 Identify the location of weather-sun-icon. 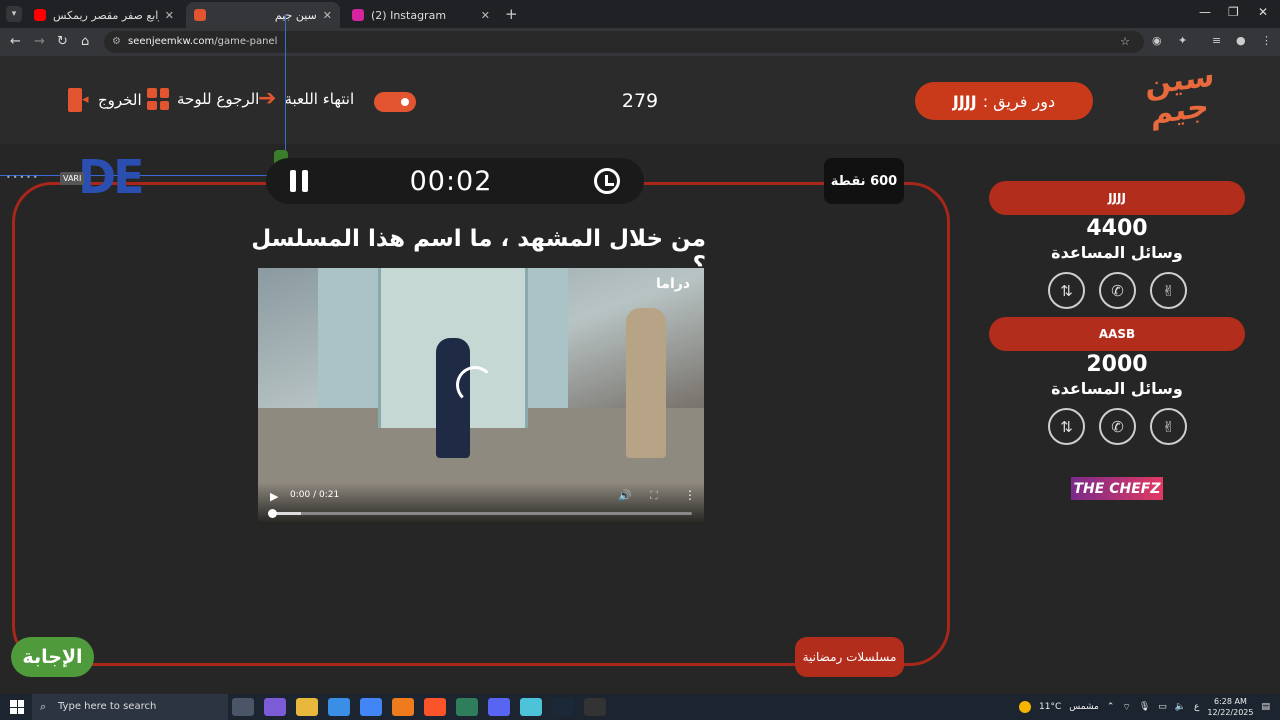
(1025, 707).